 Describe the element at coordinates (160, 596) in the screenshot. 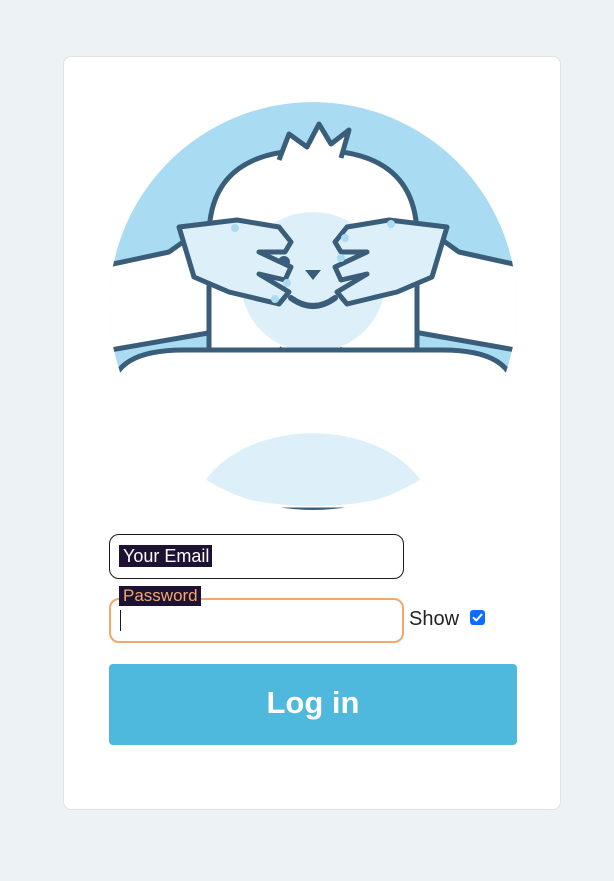

I see `password-label: Password` at that location.